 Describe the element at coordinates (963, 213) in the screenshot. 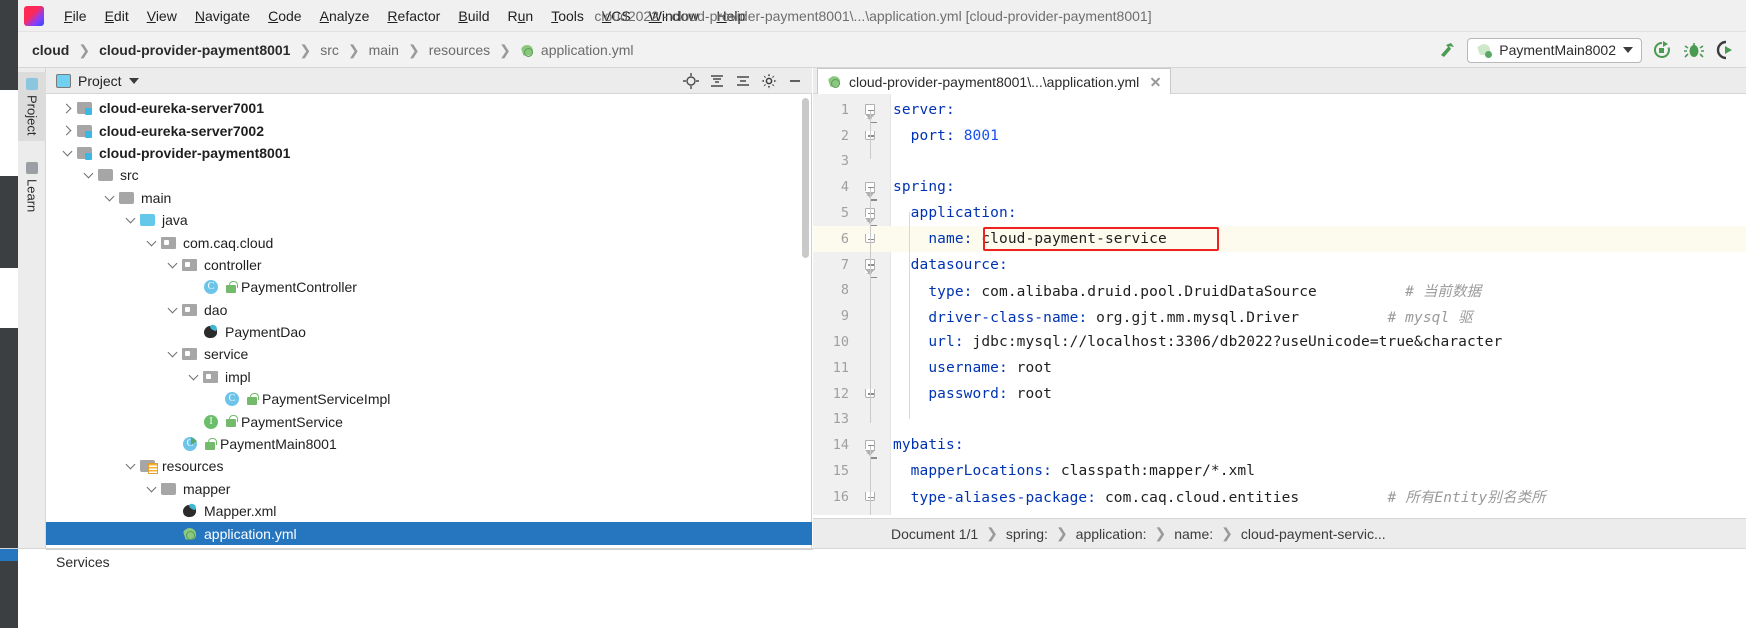

I see `code-text: application:` at that location.